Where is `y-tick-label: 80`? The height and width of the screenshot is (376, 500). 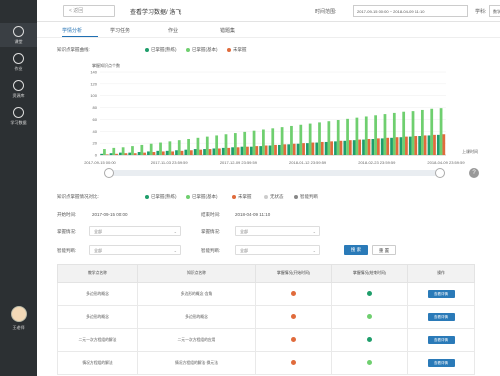
y-tick-label: 80 is located at coordinates (95, 107).